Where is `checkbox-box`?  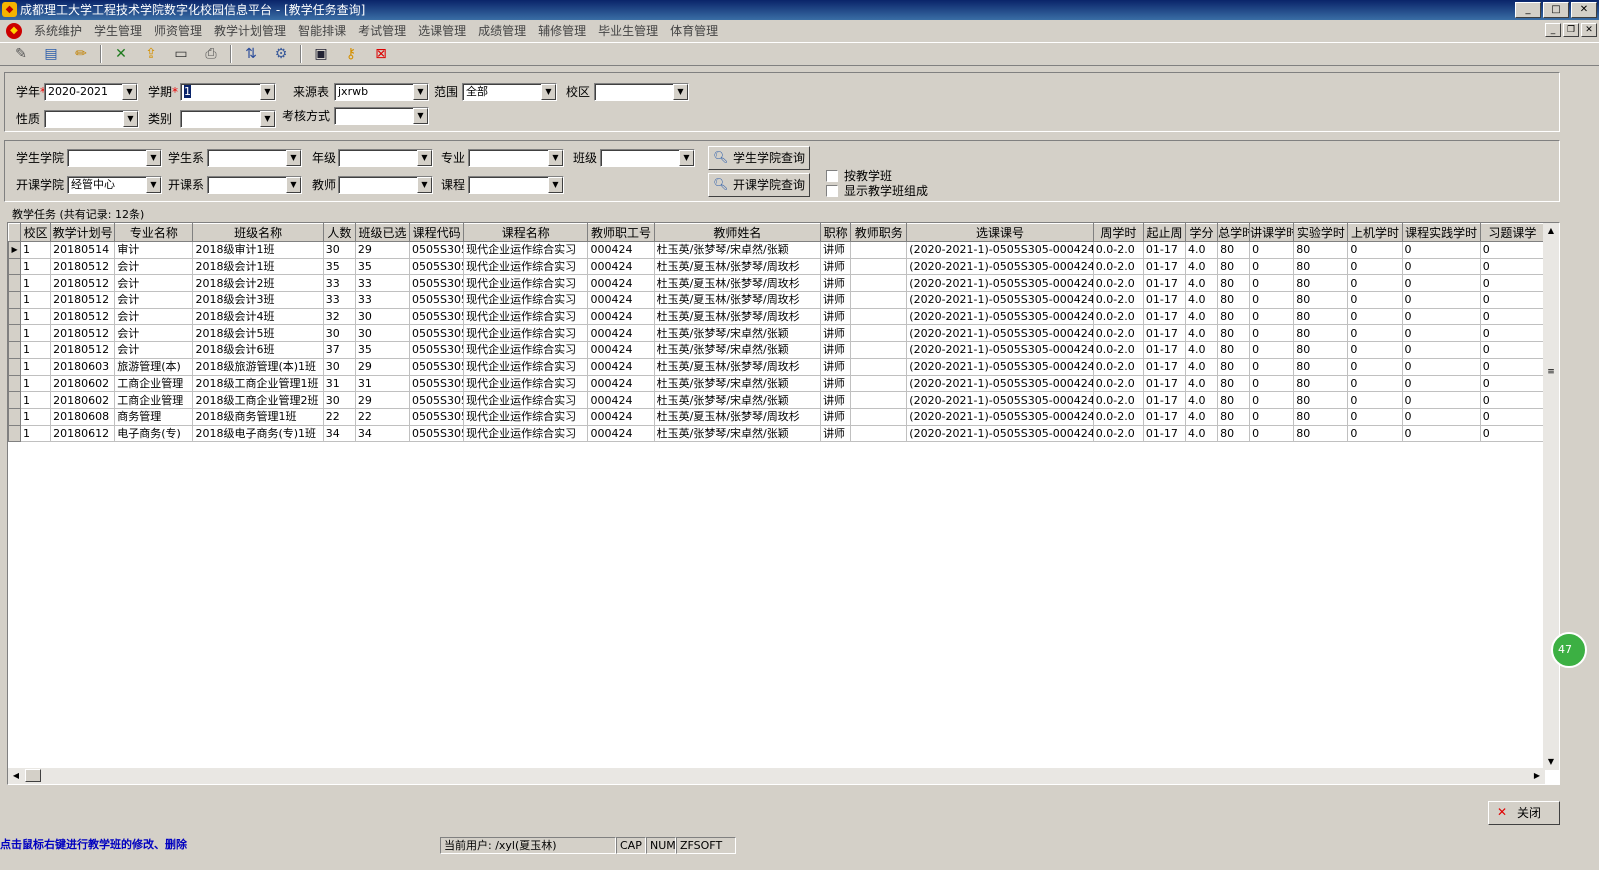
checkbox-box is located at coordinates (832, 176).